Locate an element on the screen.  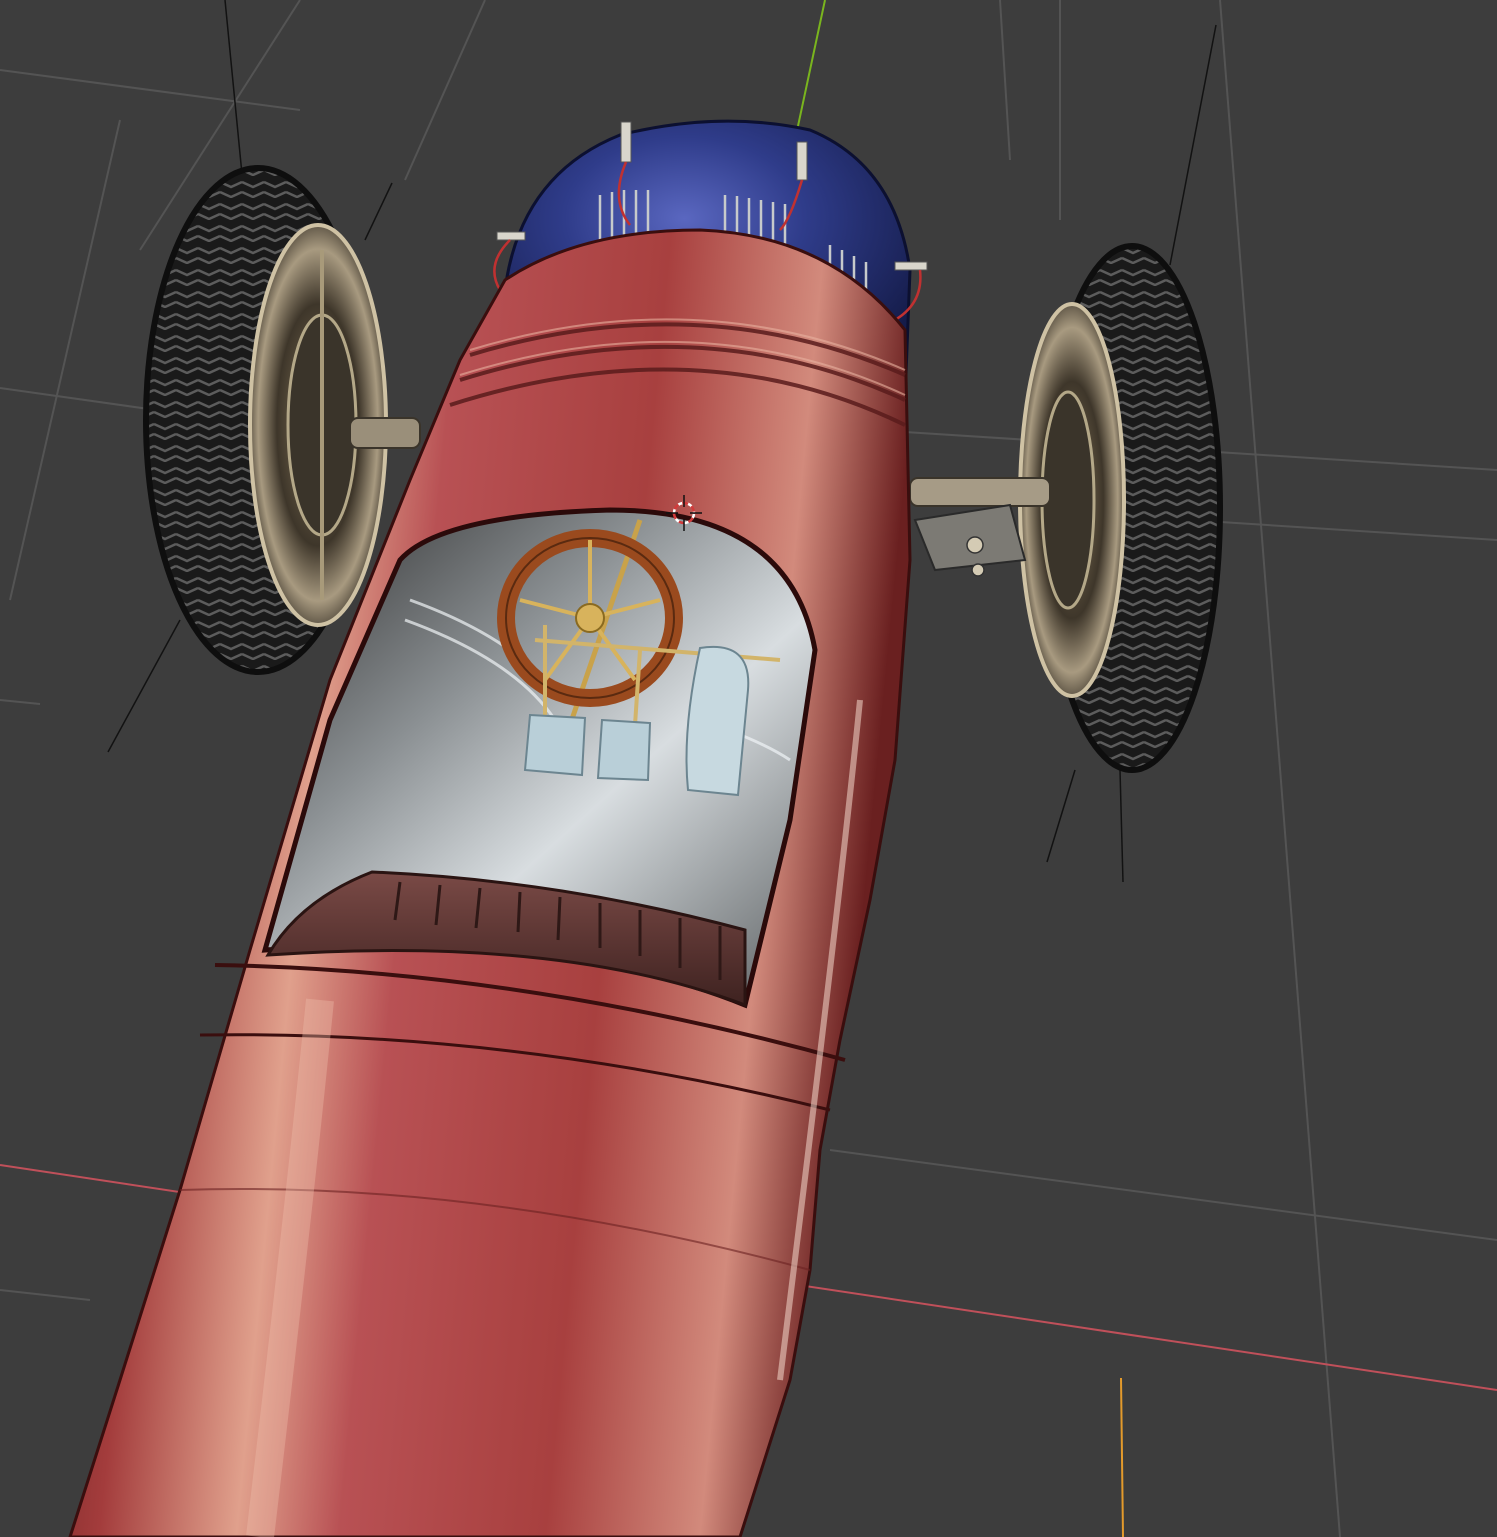
y-axis-line is located at coordinates (810, 70).